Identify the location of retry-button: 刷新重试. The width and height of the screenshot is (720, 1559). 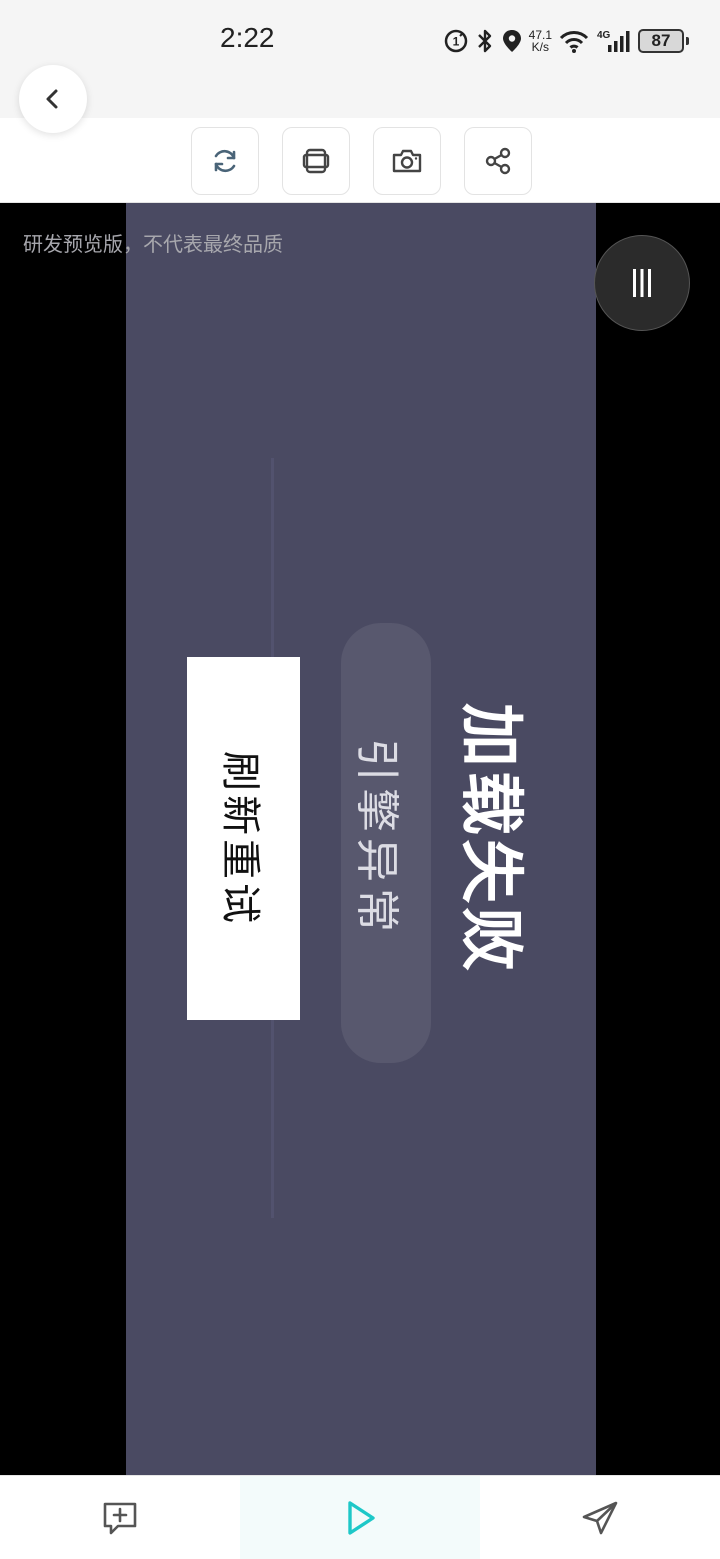
(243, 838).